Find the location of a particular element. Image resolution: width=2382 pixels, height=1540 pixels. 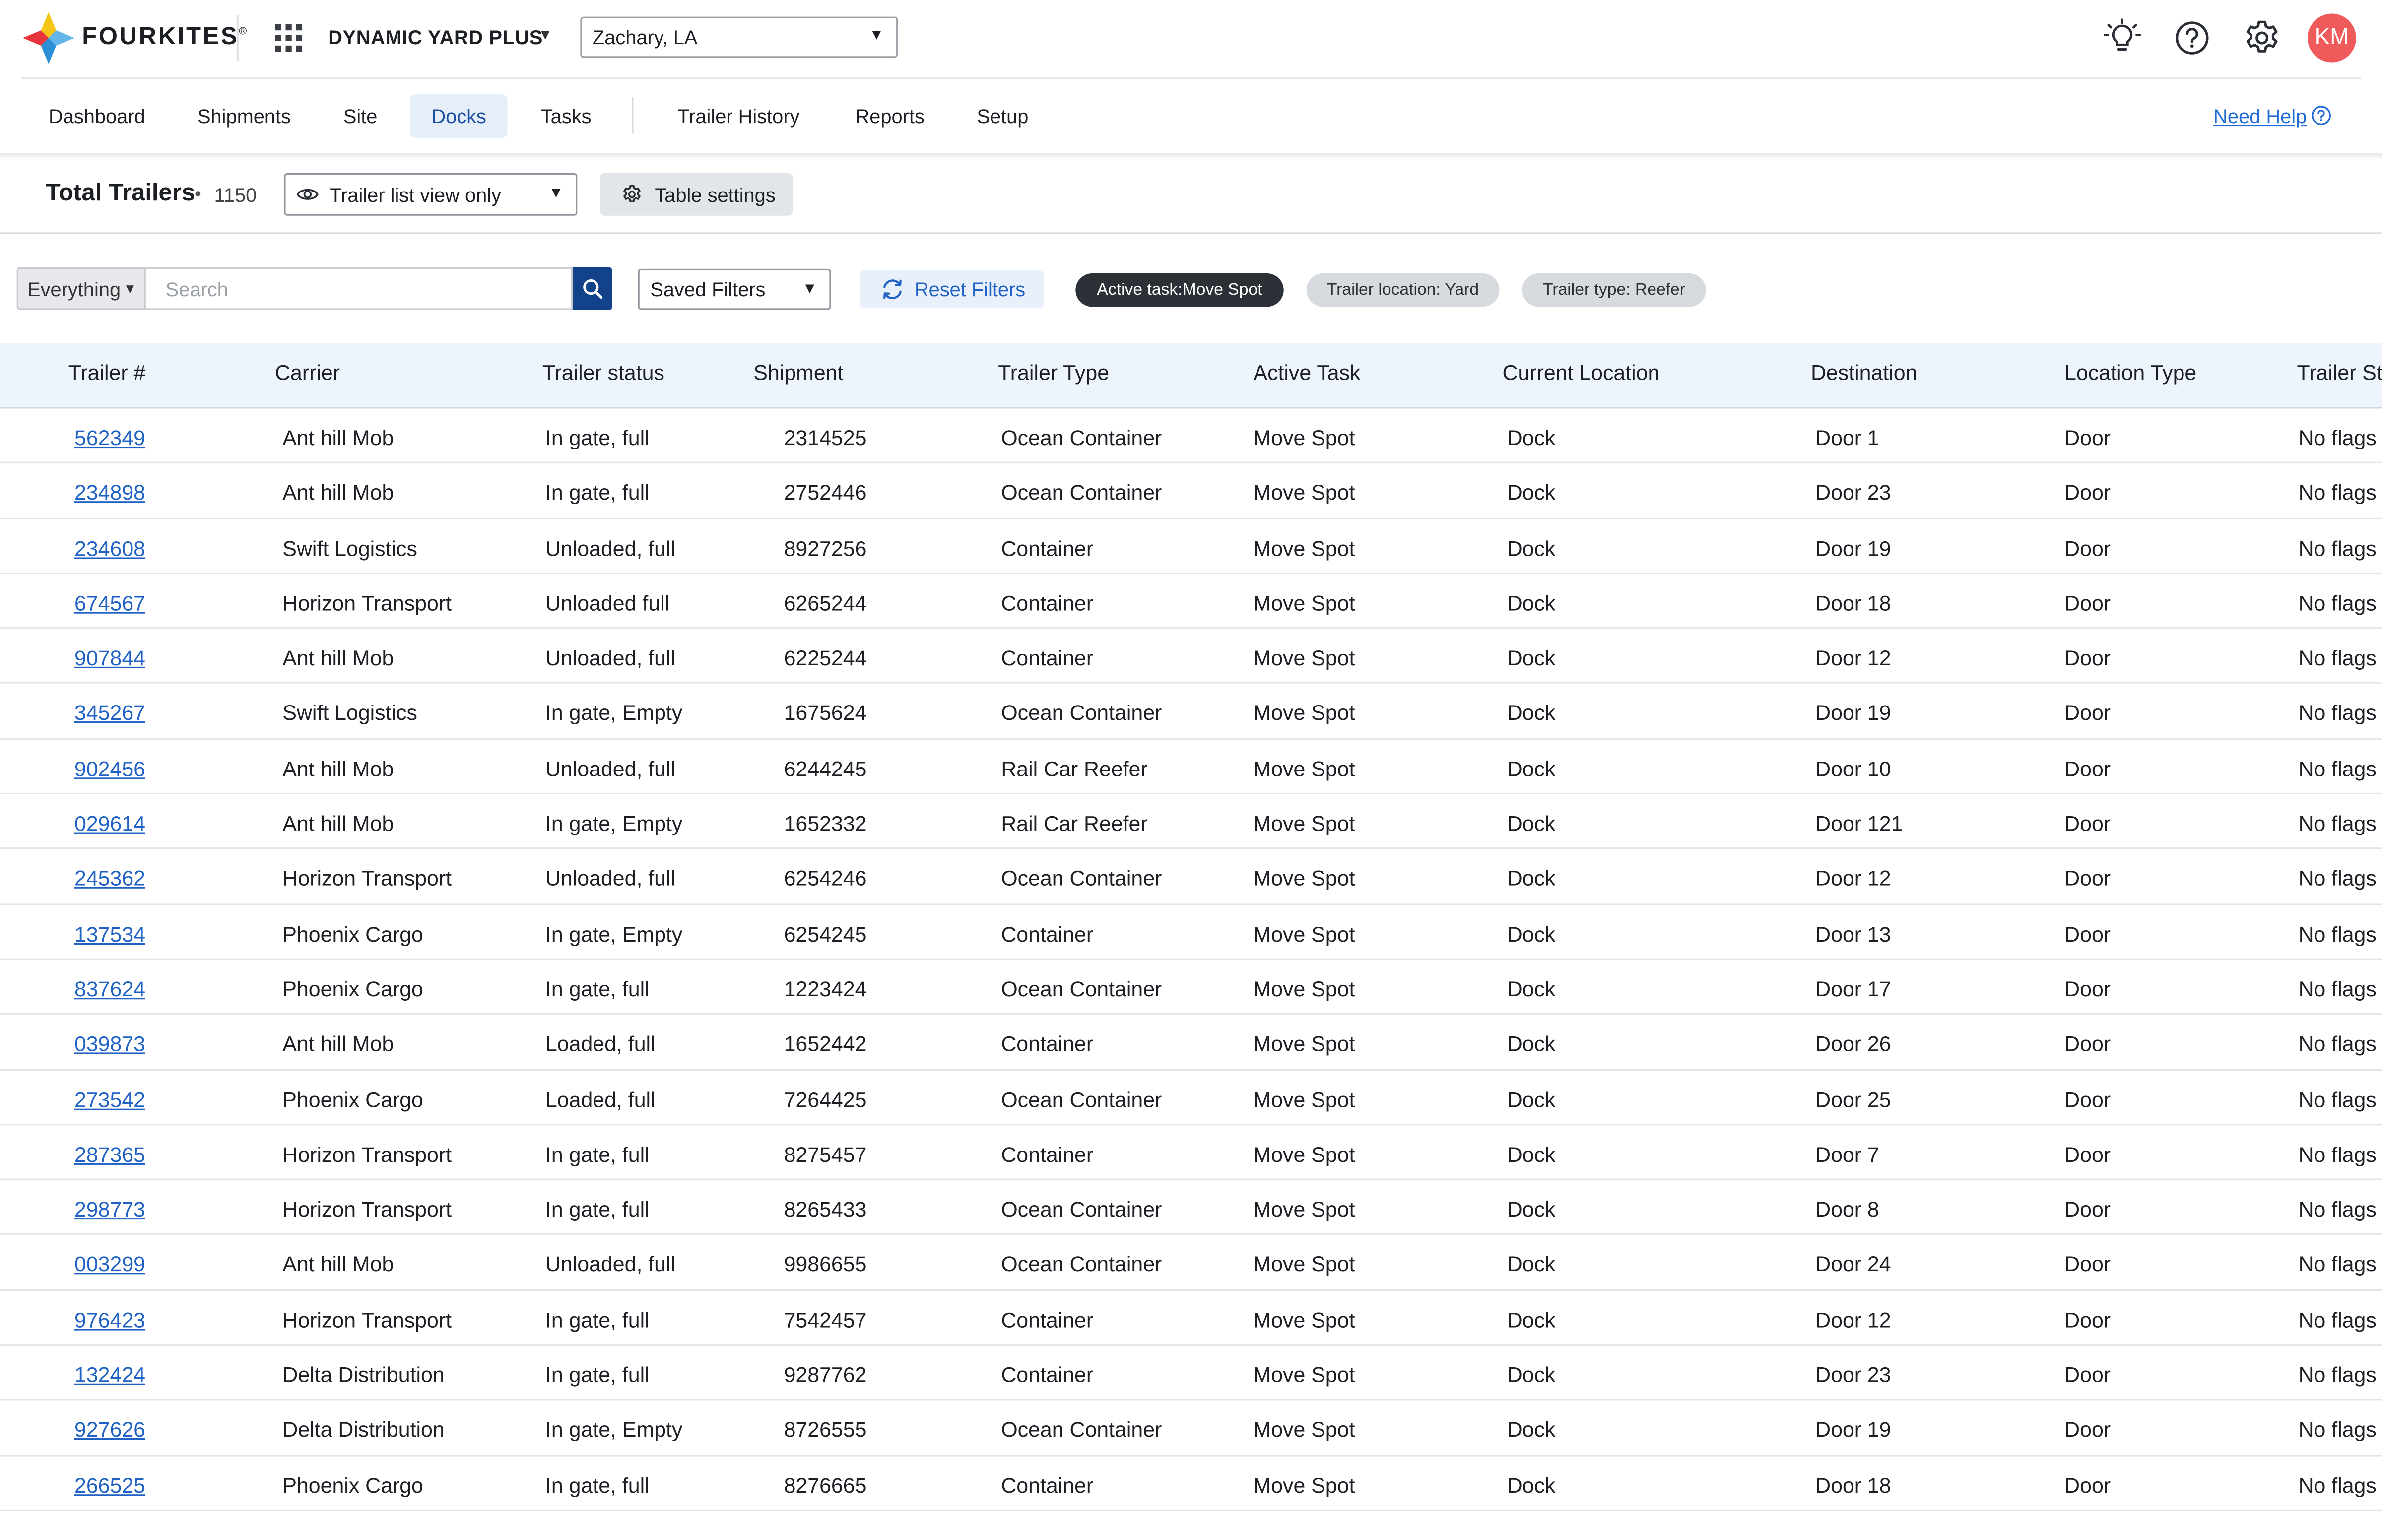

search-button is located at coordinates (593, 288).